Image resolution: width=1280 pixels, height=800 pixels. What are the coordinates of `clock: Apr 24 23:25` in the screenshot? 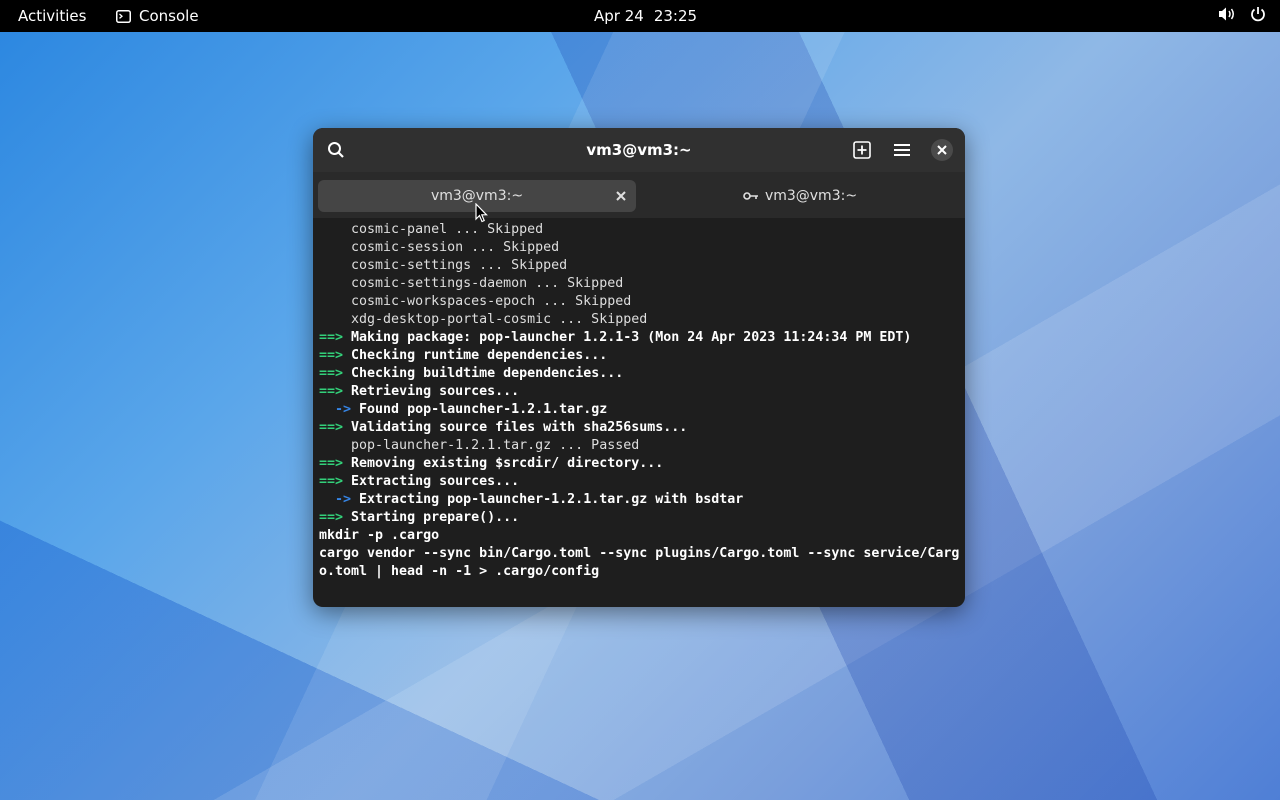 It's located at (645, 16).